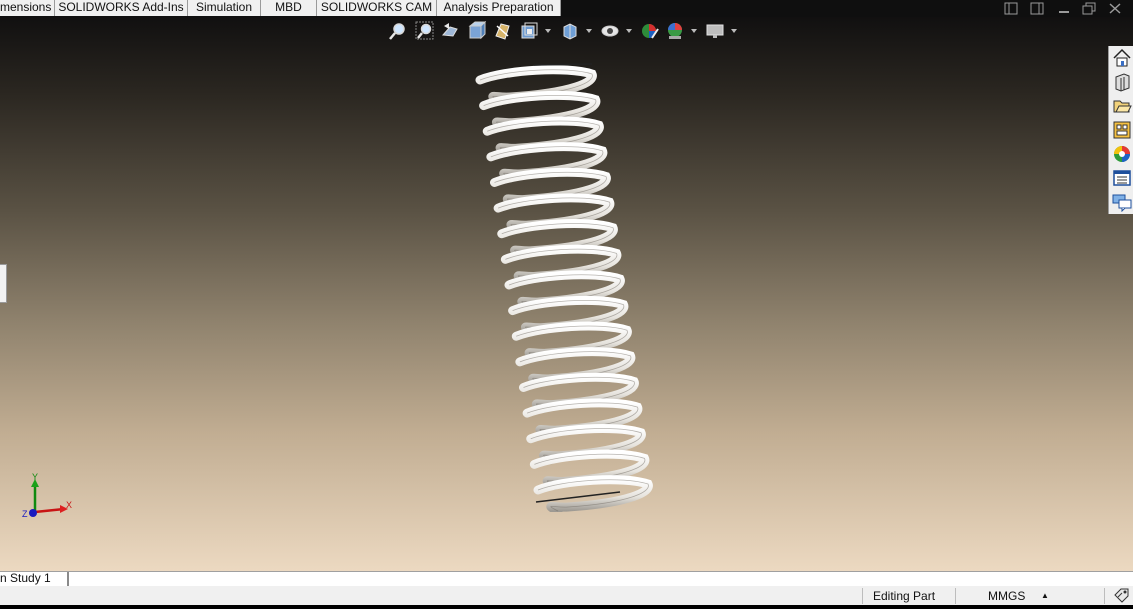 Image resolution: width=1133 pixels, height=609 pixels. What do you see at coordinates (451, 31) in the screenshot?
I see `previous-view-icon` at bounding box center [451, 31].